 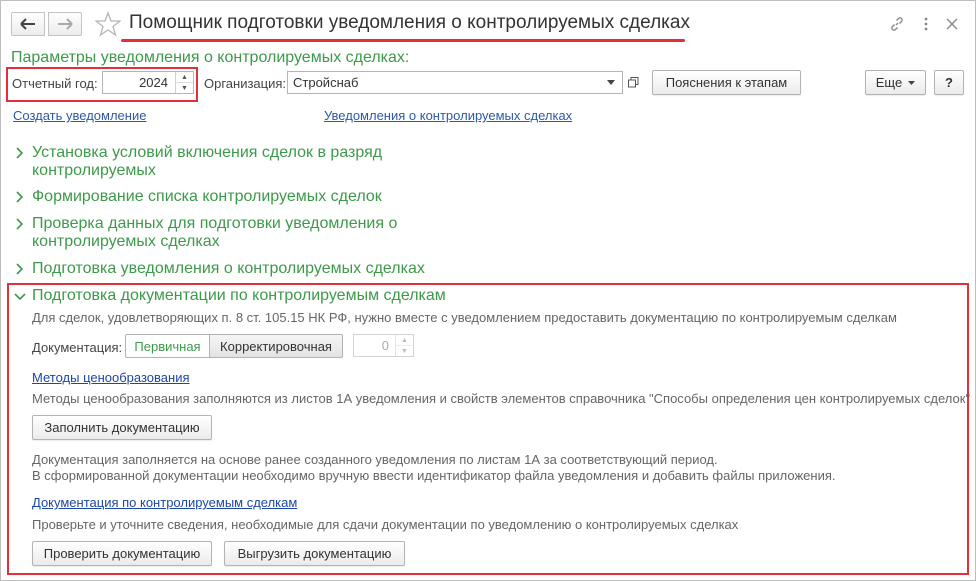 I want to click on arrow-left-icon, so click(x=27, y=24).